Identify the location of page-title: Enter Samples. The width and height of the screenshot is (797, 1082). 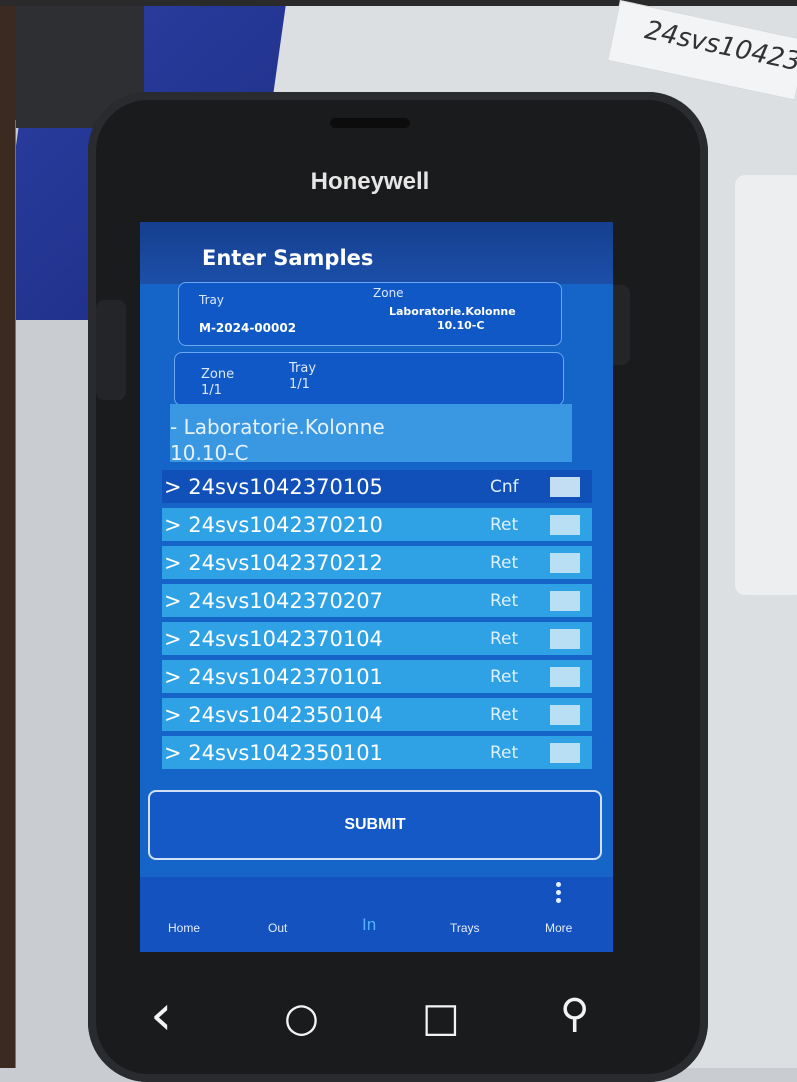
(288, 258).